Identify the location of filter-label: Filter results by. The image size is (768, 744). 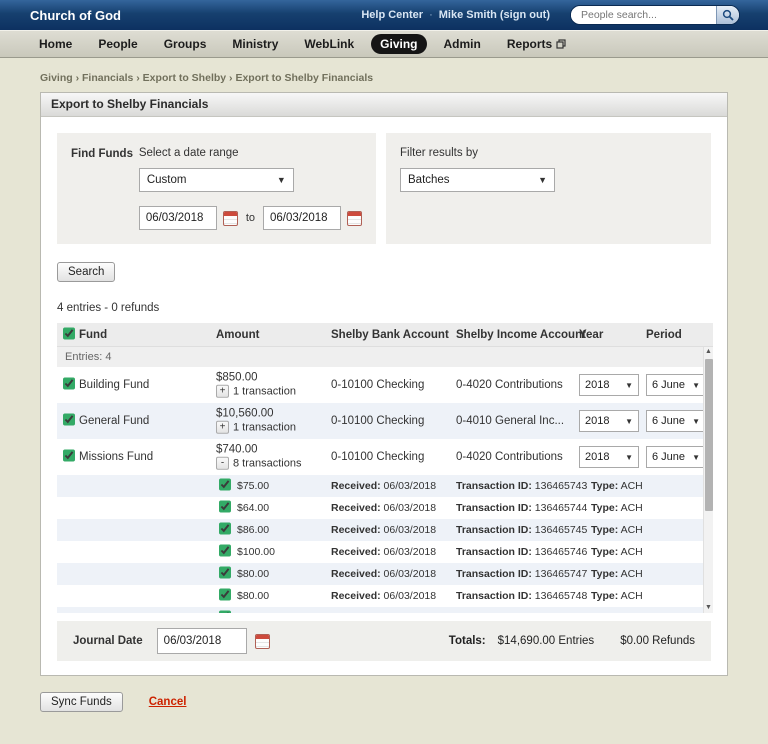
(439, 153).